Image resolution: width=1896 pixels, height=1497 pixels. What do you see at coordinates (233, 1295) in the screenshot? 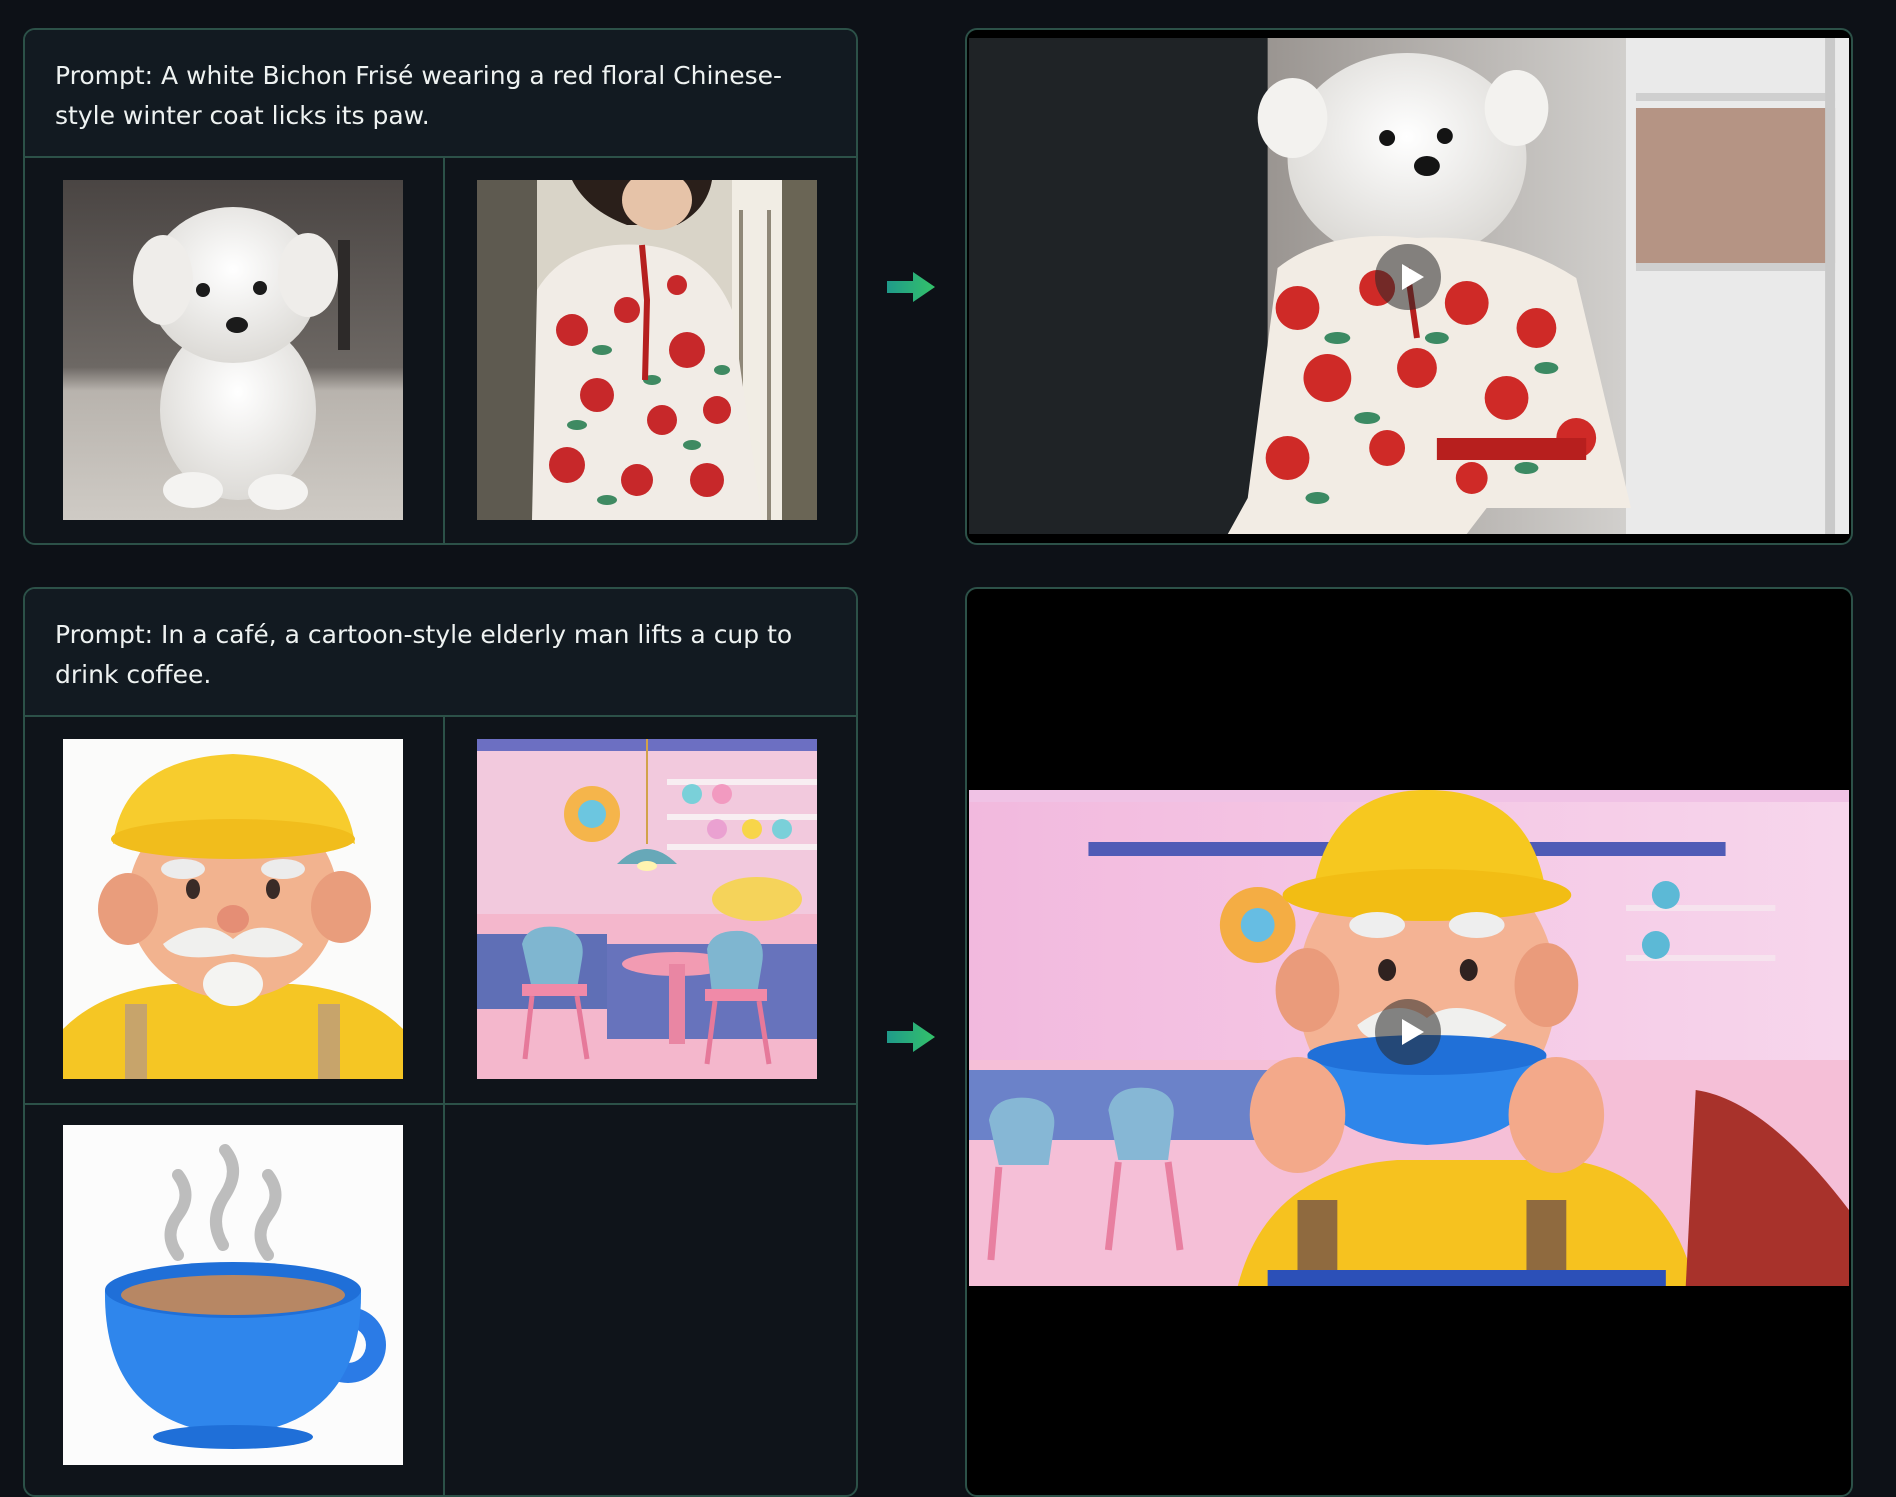
I see `input-image-coffee-cup` at bounding box center [233, 1295].